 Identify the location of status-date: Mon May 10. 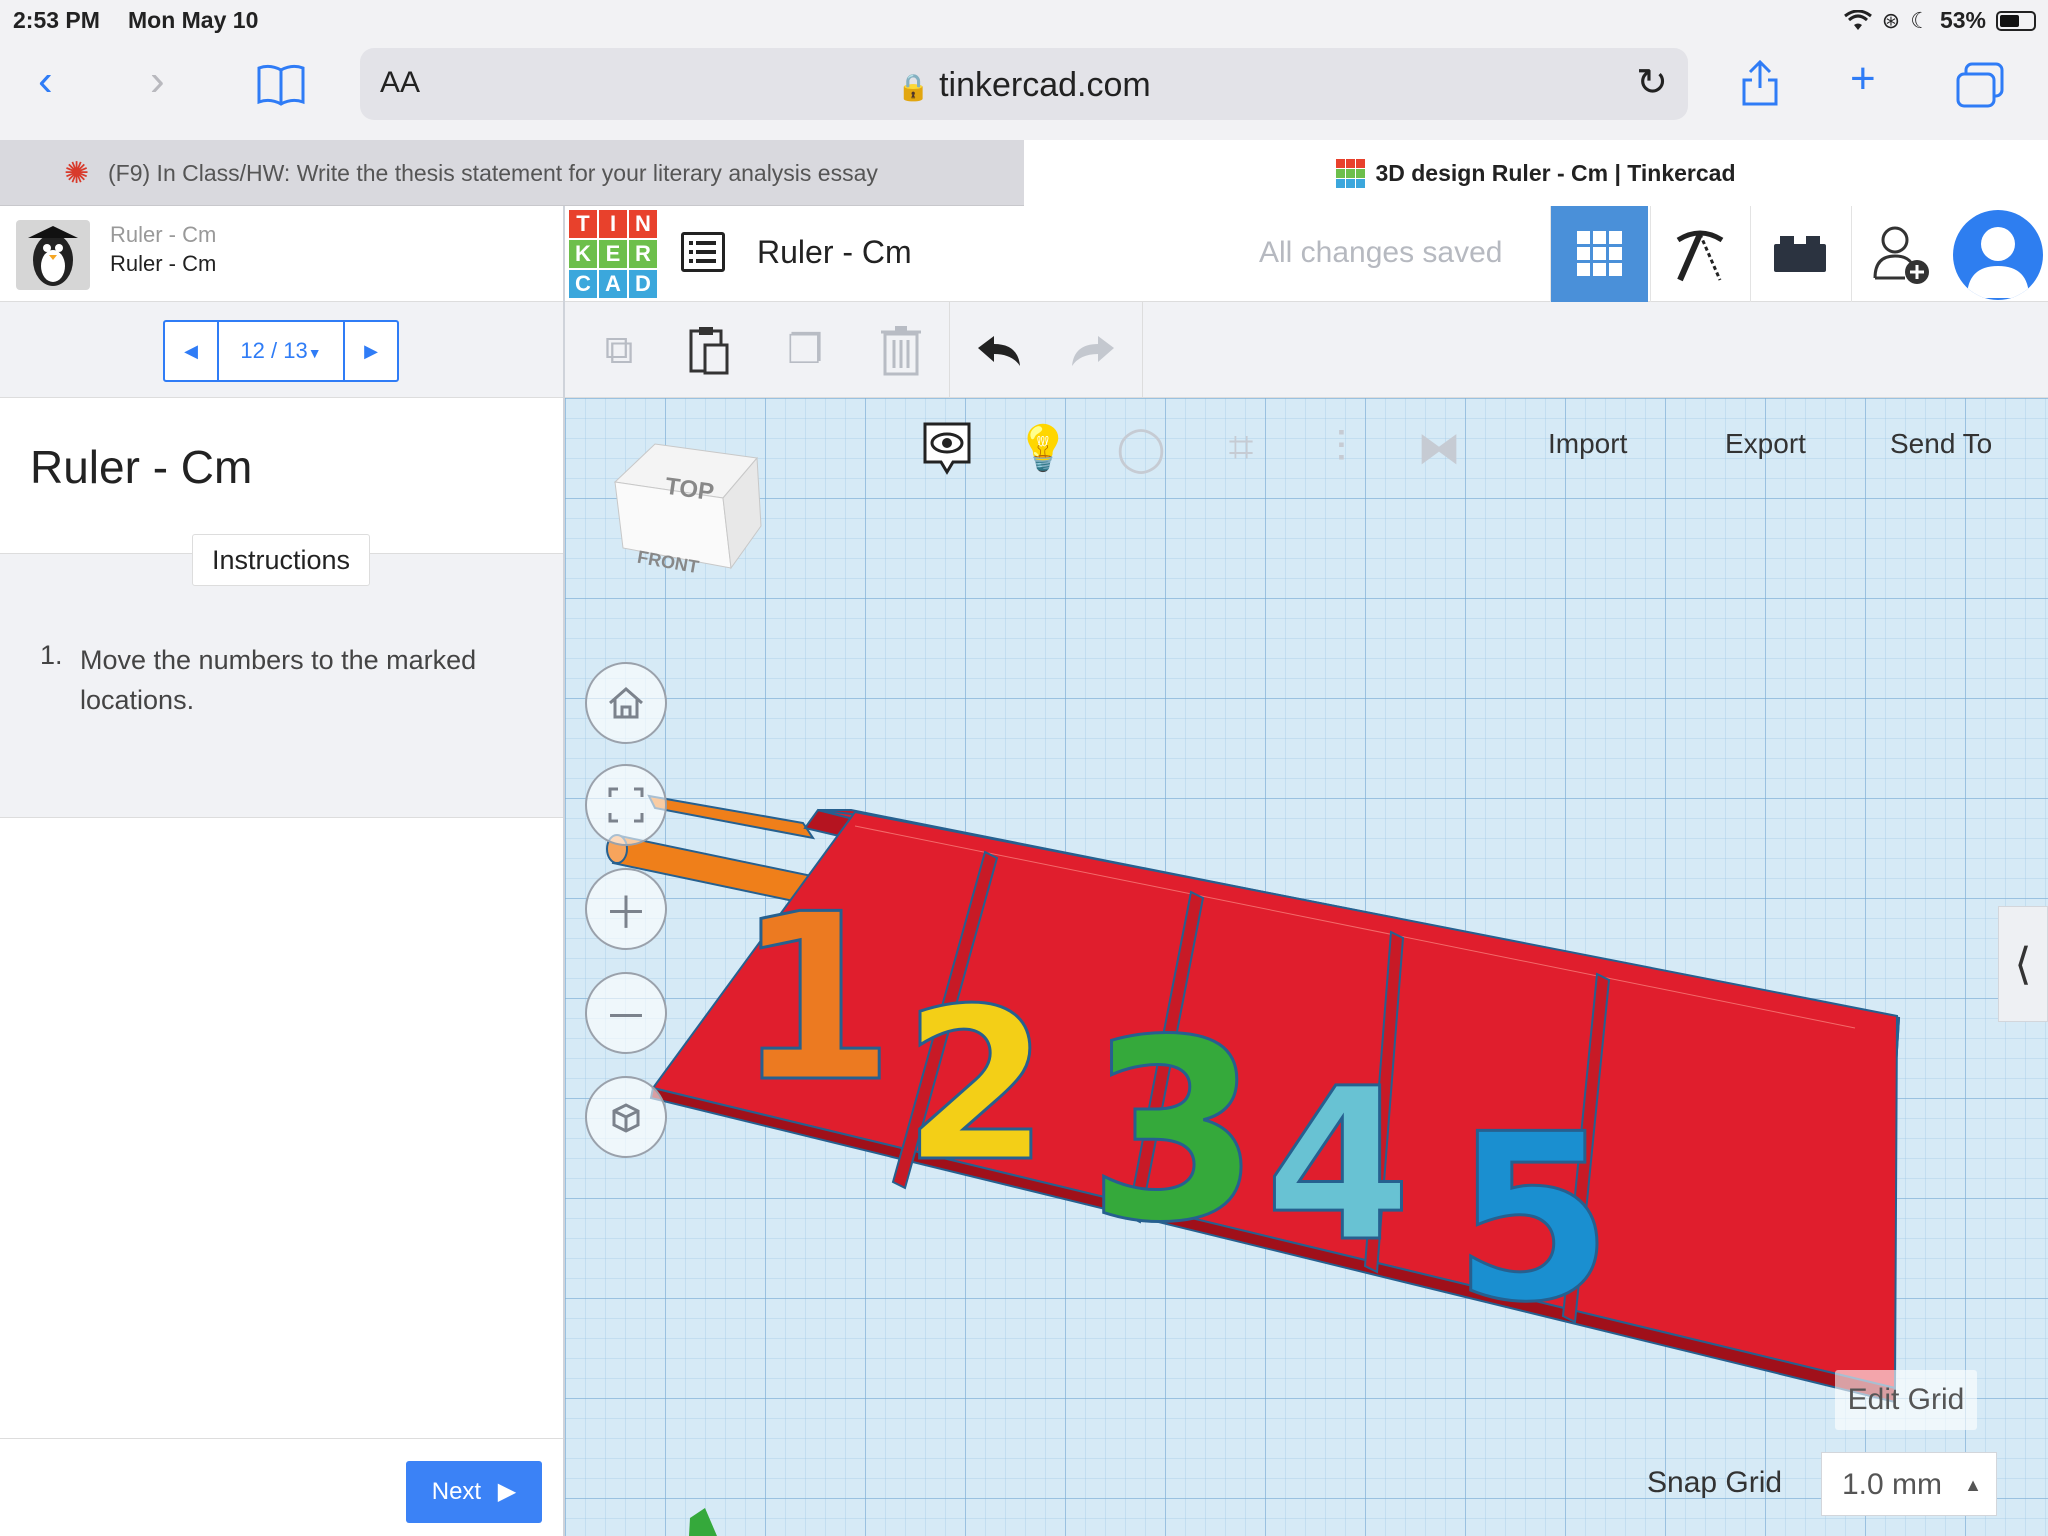
(193, 20).